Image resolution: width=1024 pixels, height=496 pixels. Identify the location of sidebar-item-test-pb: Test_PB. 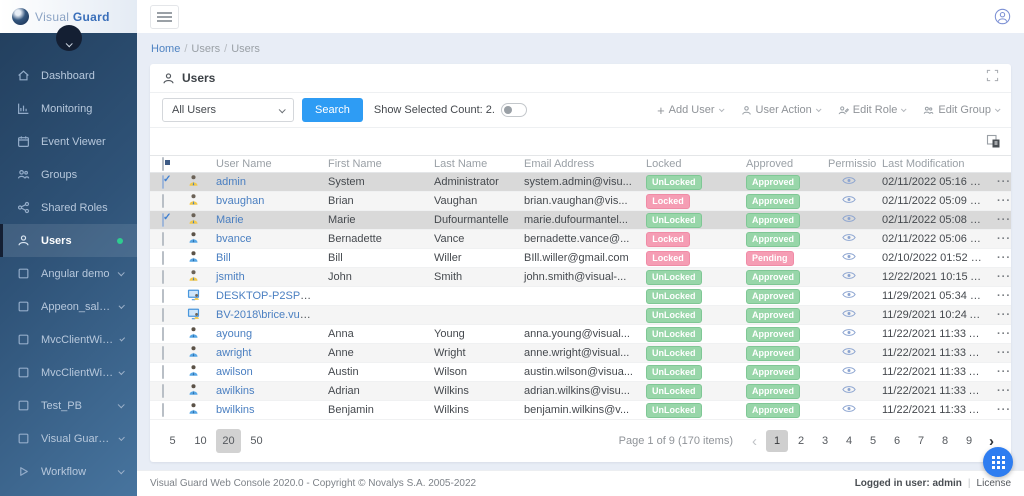
(68, 405).